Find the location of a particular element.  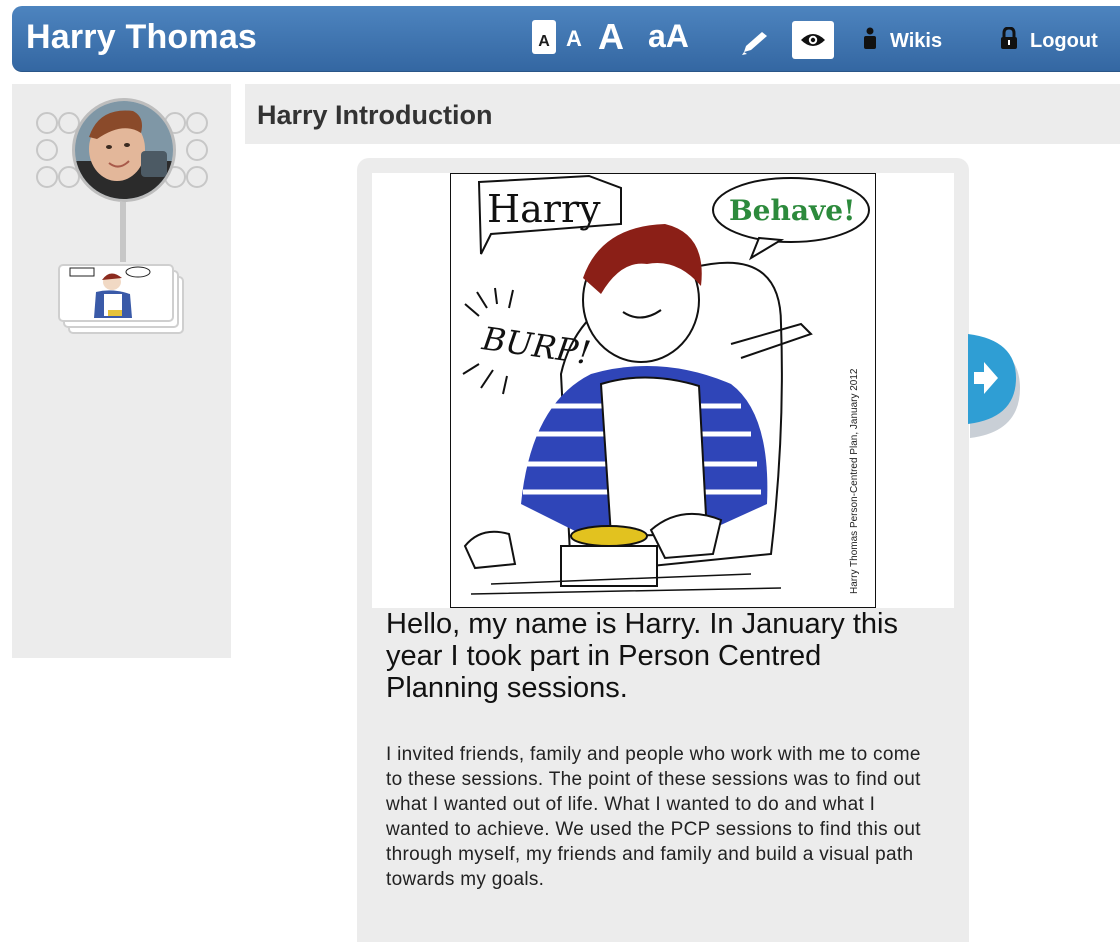

font-size-large-button: A is located at coordinates (611, 37).